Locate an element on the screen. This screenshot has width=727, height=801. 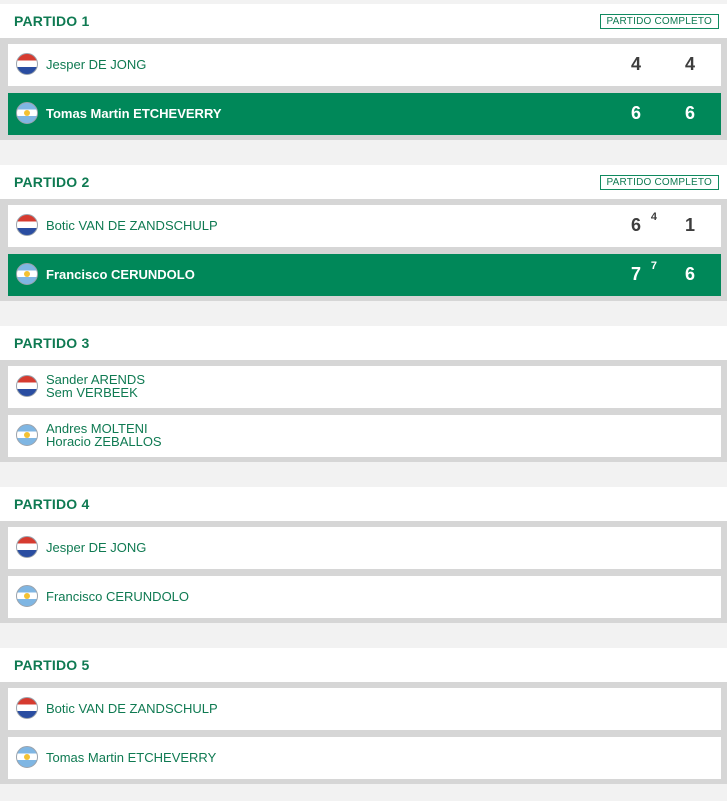
player-row: Botic VAN DE ZANDSCHULP is located at coordinates (364, 709).